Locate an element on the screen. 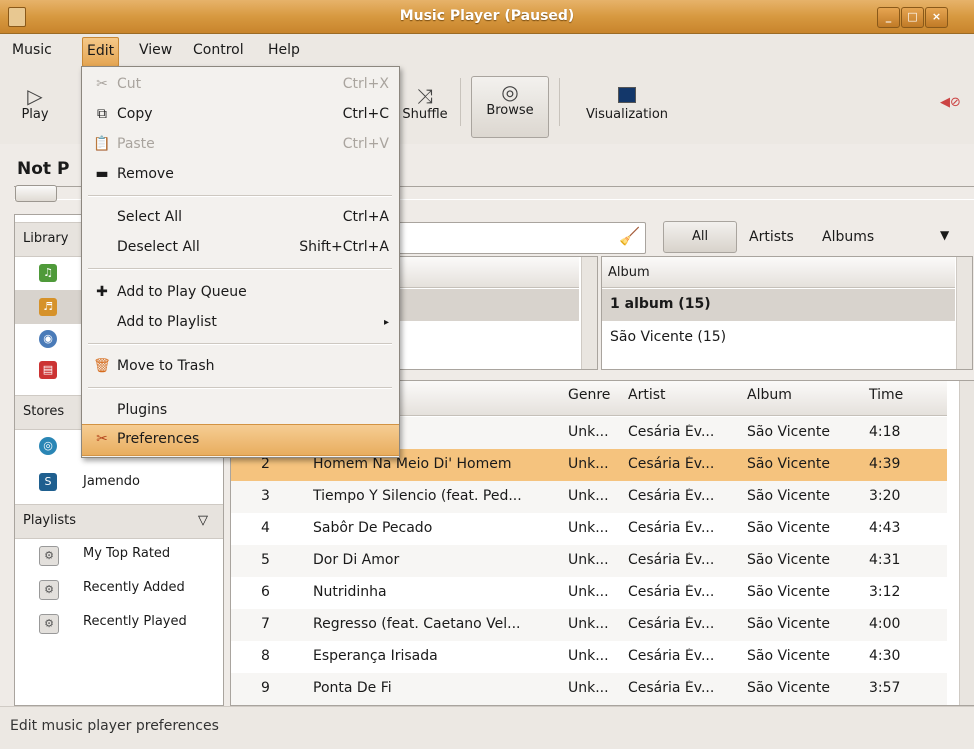 The width and height of the screenshot is (974, 749). play-icon: ▷ is located at coordinates (35, 96).